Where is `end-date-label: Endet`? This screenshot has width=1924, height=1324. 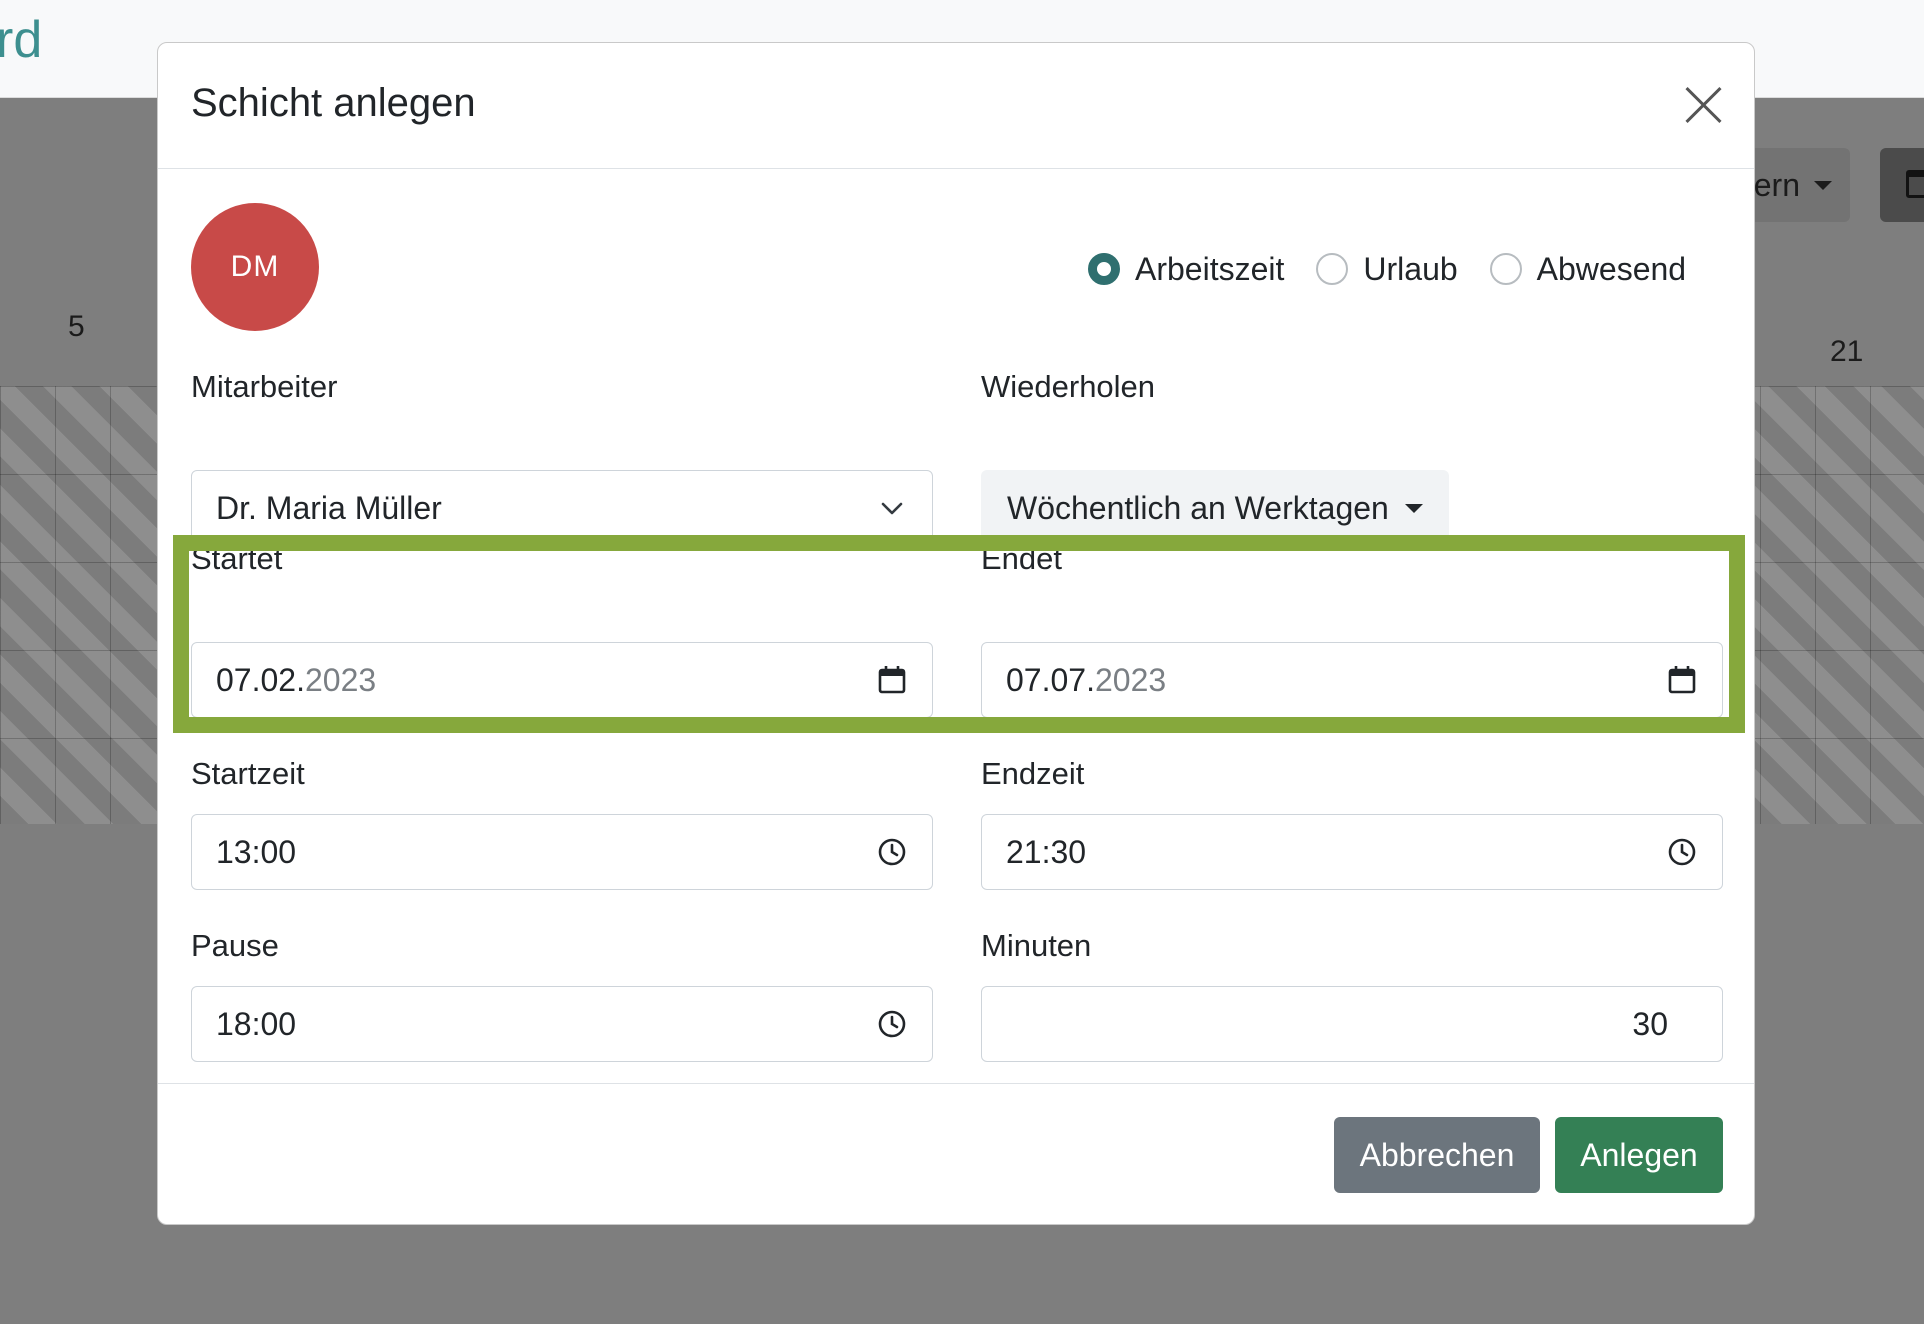
end-date-label: Endet is located at coordinates (1022, 558).